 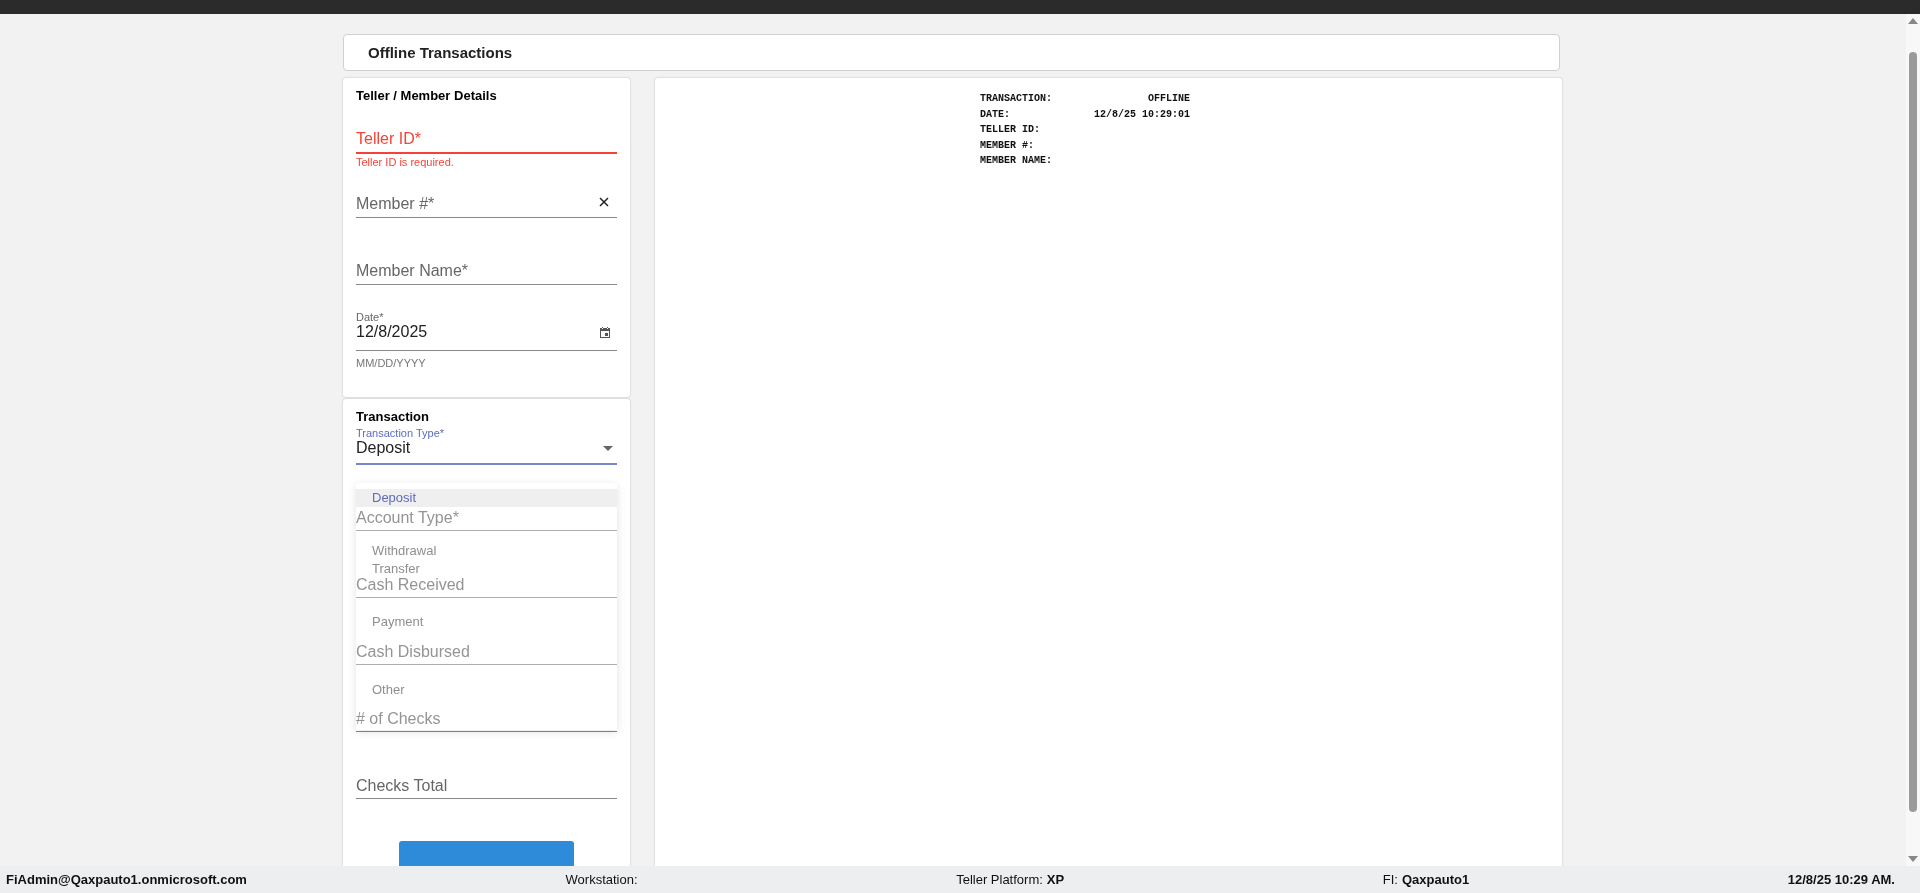 I want to click on scrollbar, so click(x=1913, y=440).